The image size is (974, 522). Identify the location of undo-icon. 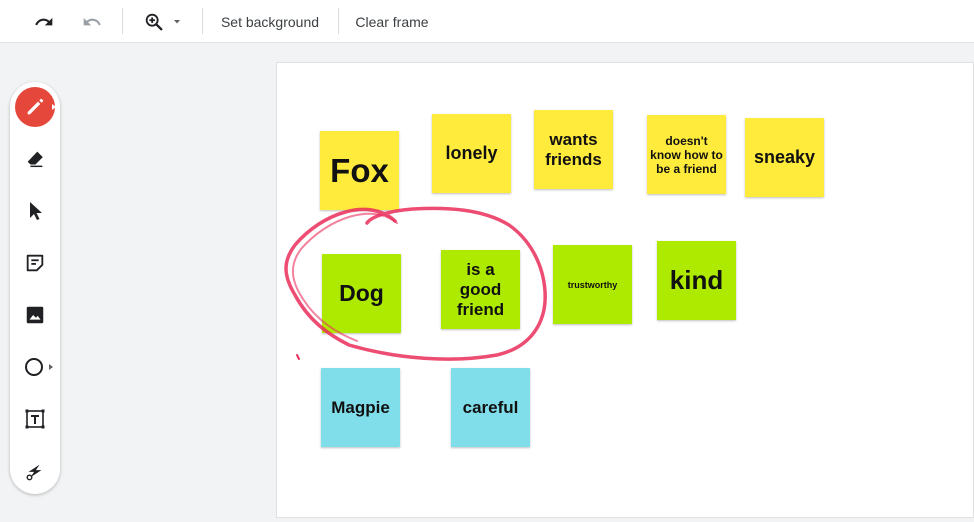
(44, 22).